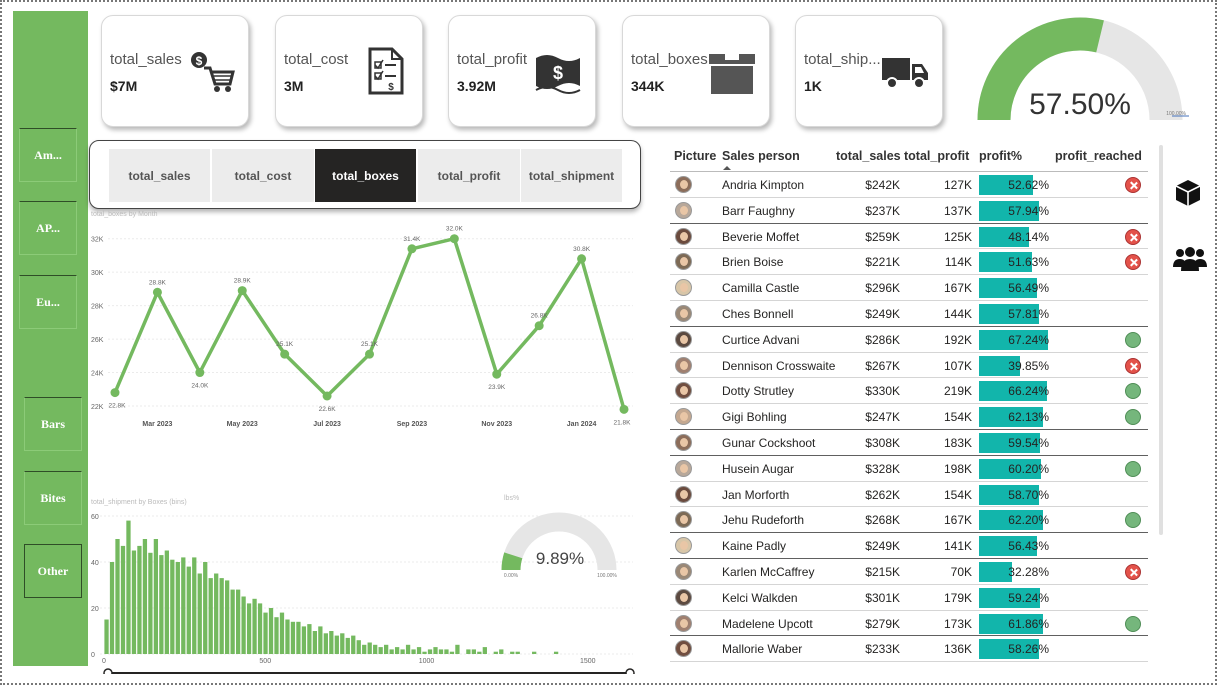 This screenshot has width=1217, height=685. Describe the element at coordinates (571, 175) in the screenshot. I see `metric-button-total-shipment: total_shipment` at that location.